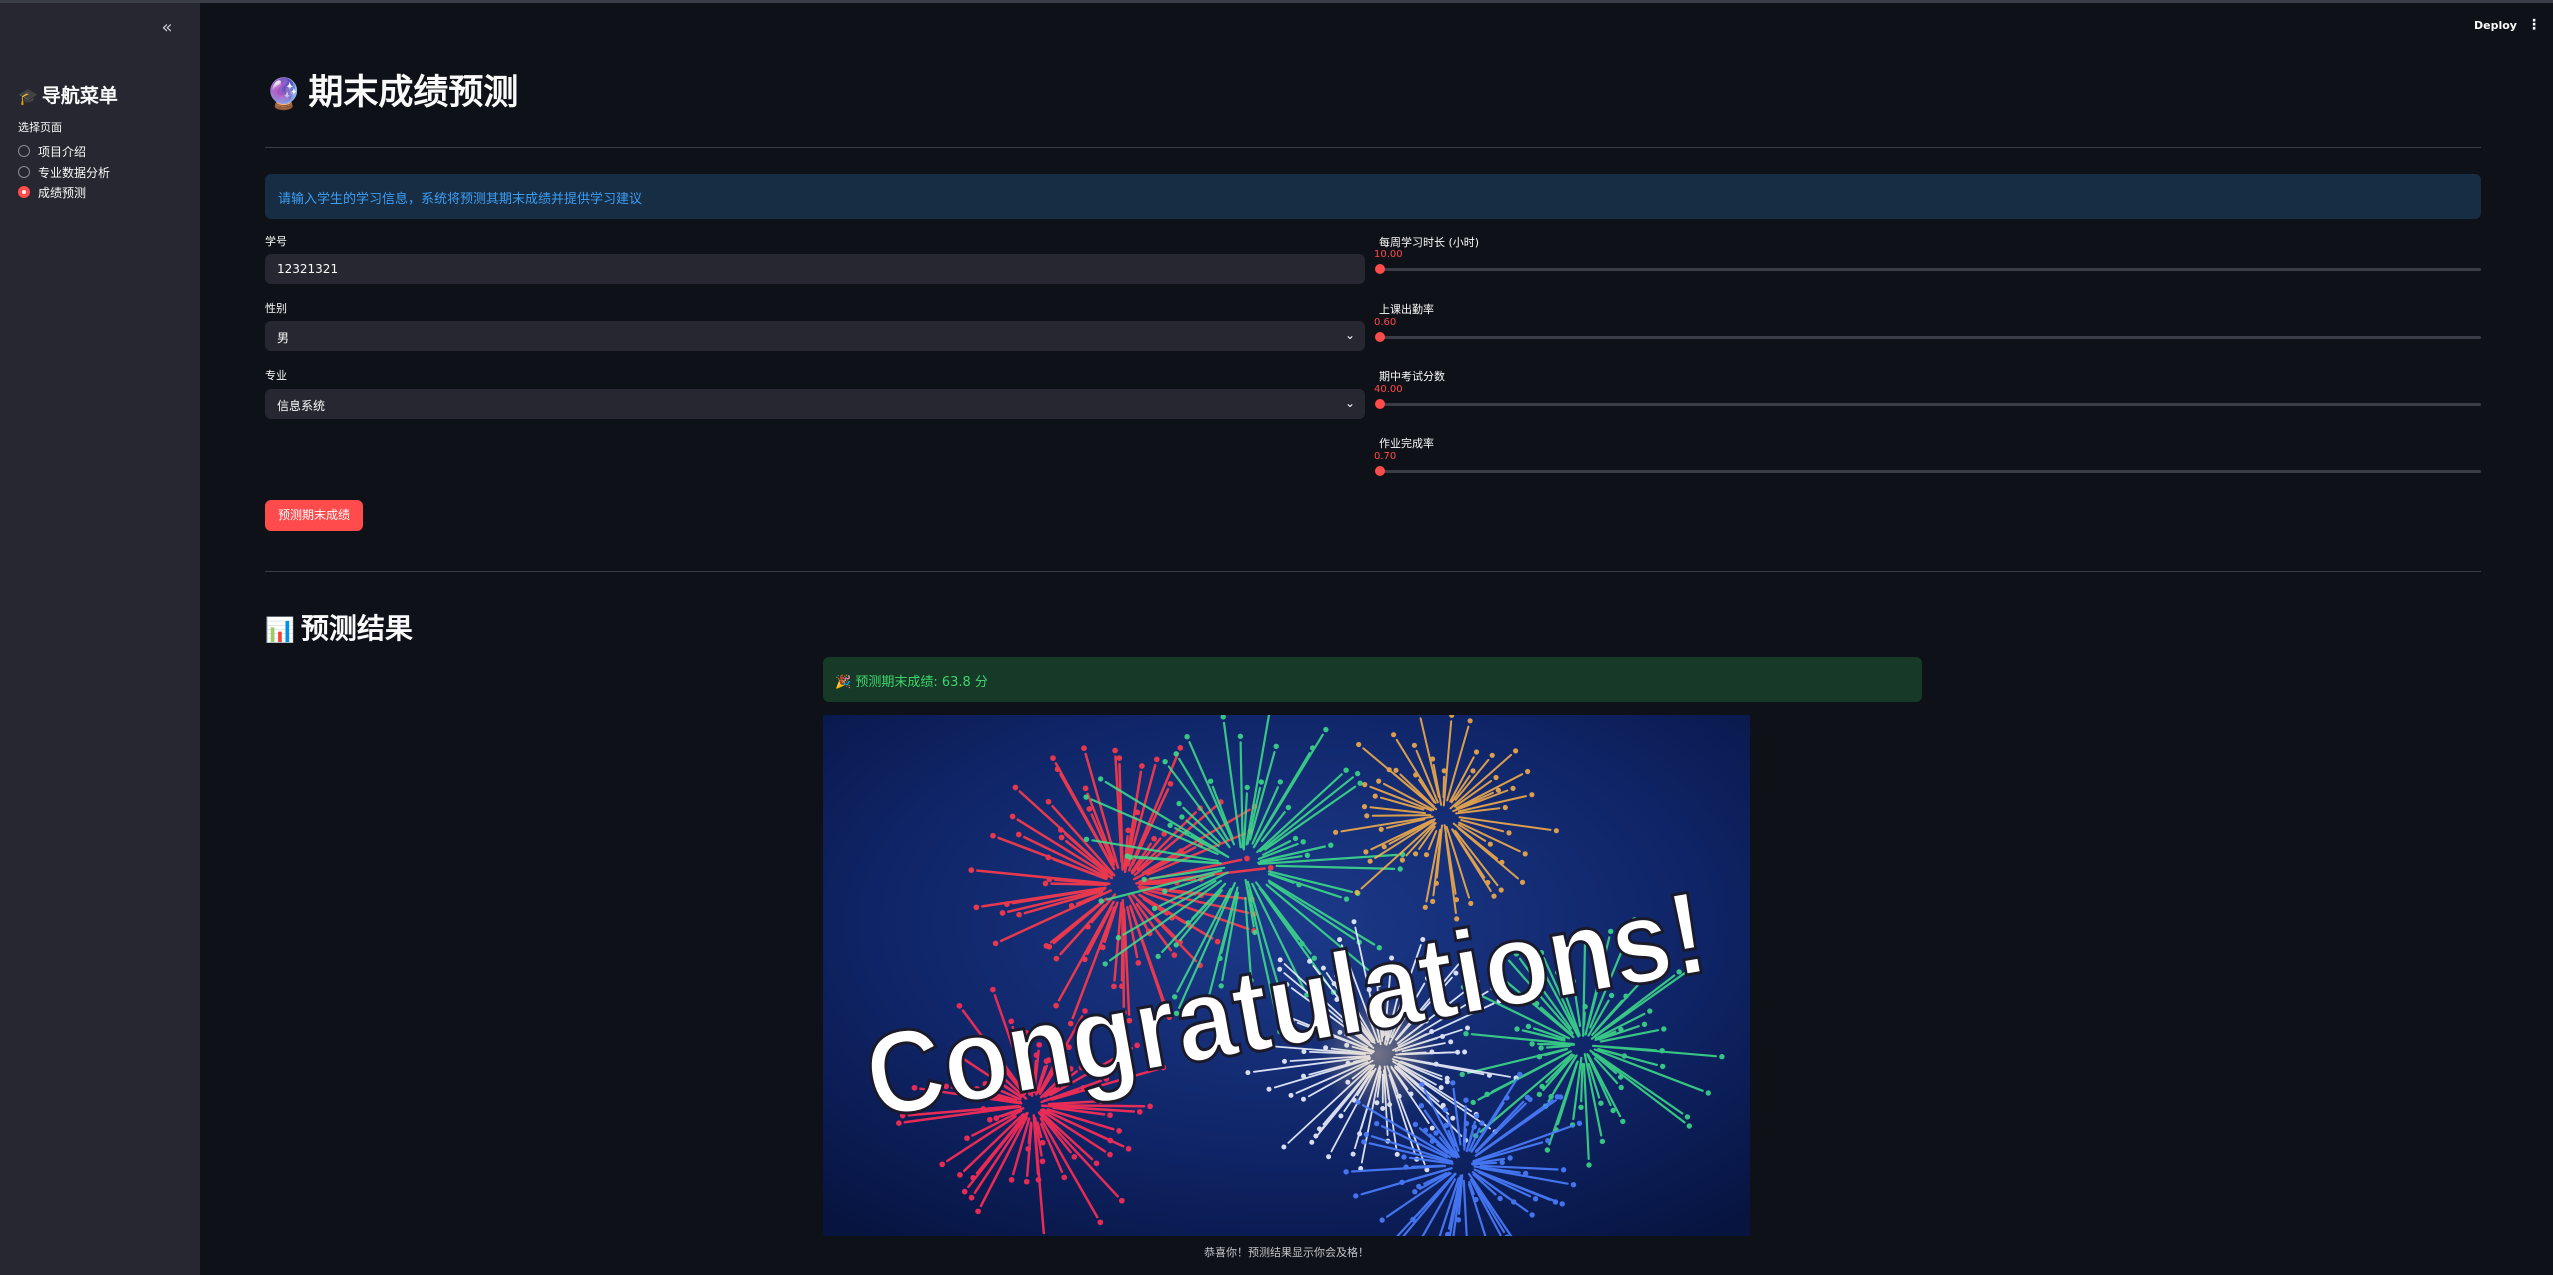  What do you see at coordinates (815, 269) in the screenshot?
I see `student-id-input: 12321321` at bounding box center [815, 269].